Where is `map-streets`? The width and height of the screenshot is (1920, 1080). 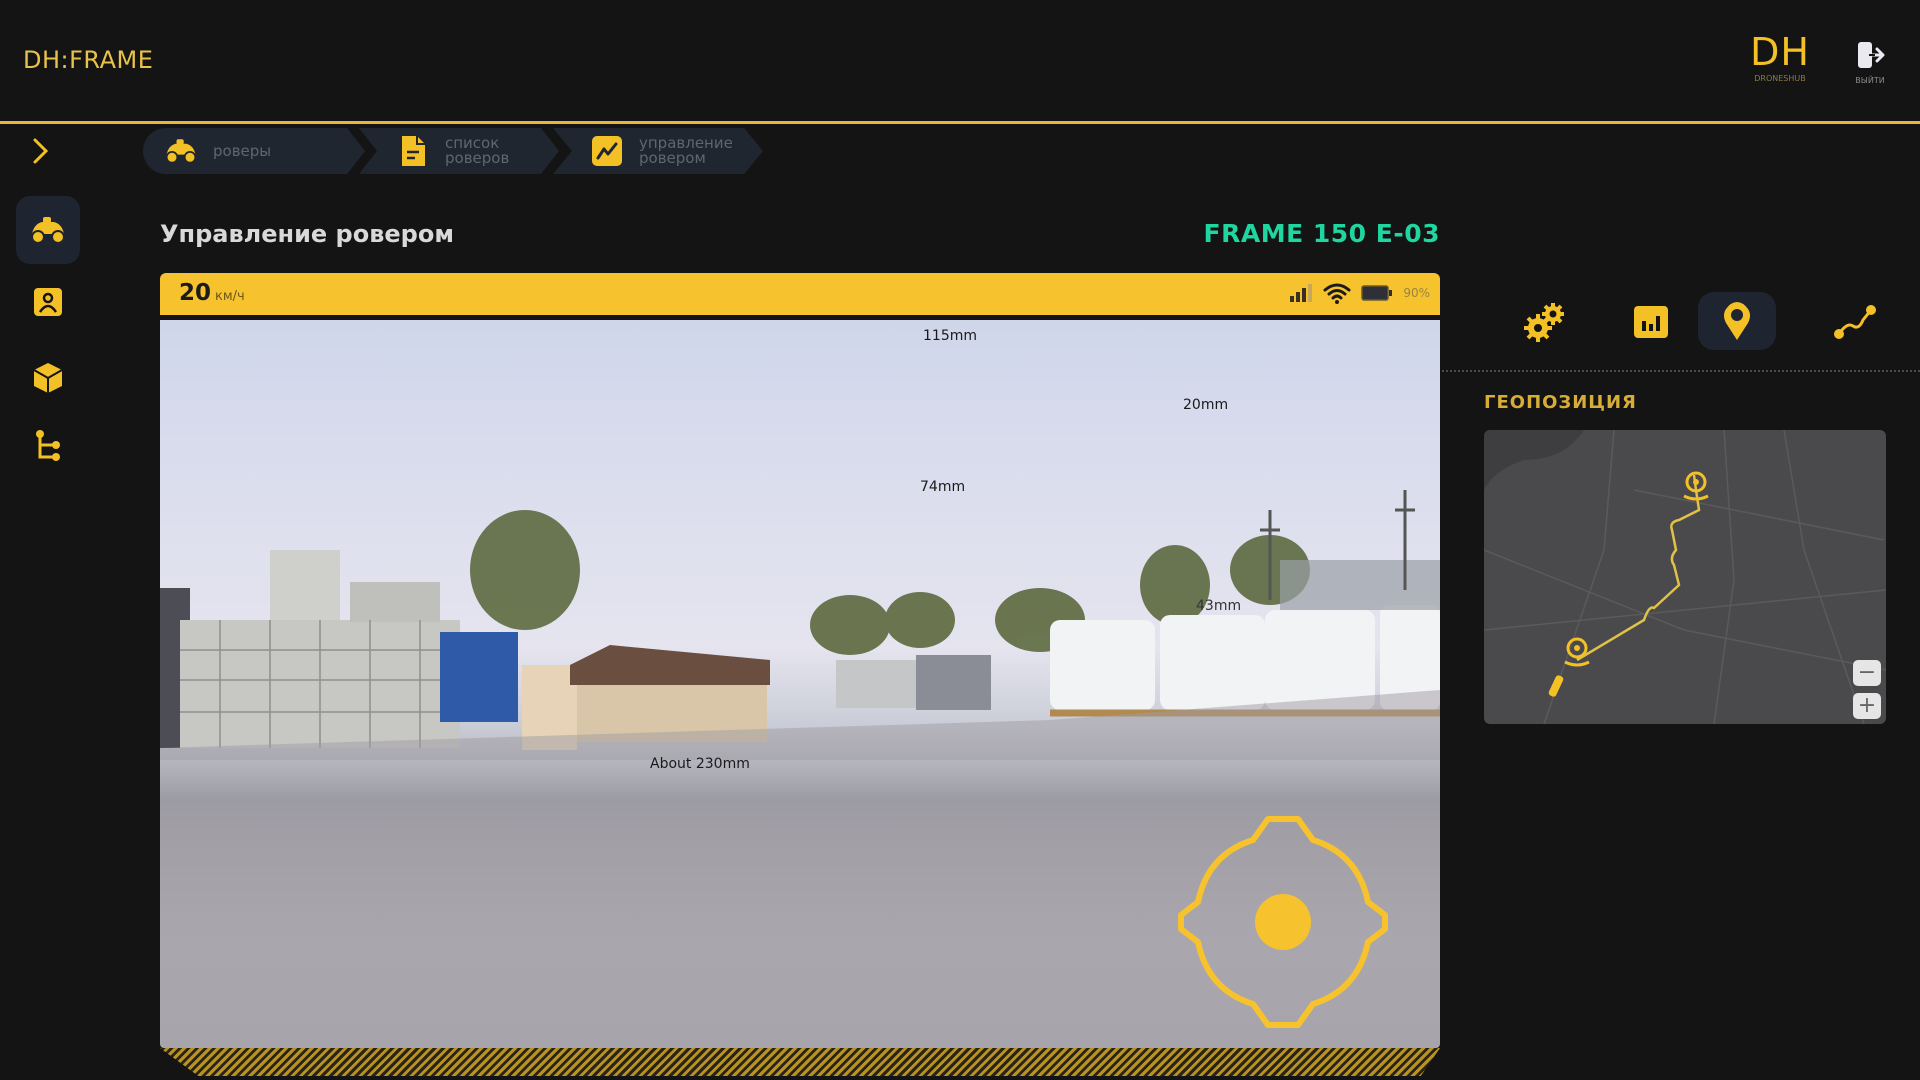 map-streets is located at coordinates (1685, 577).